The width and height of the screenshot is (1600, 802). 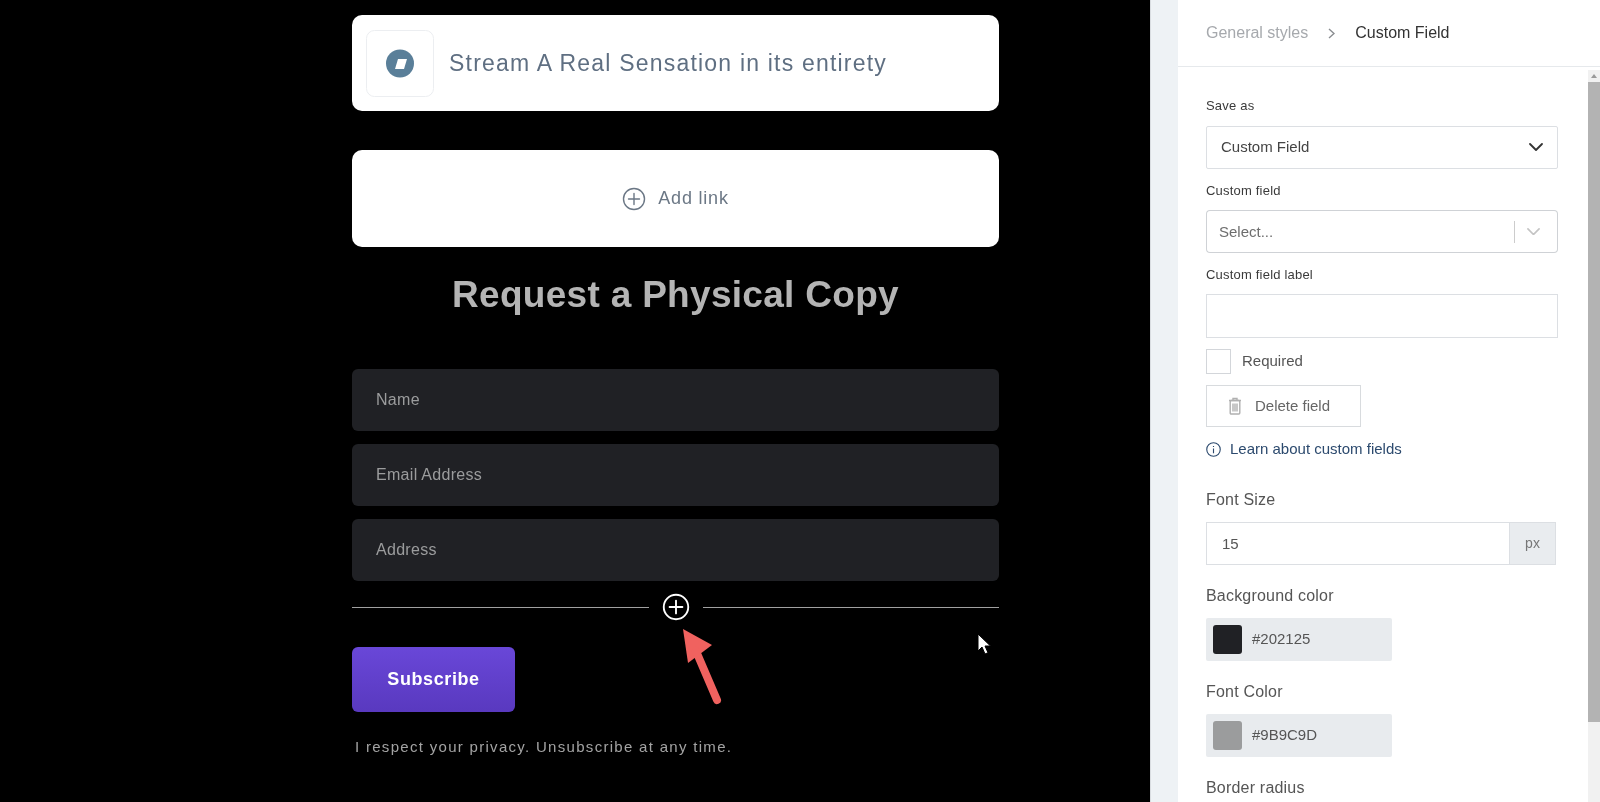 What do you see at coordinates (1270, 596) in the screenshot?
I see `section-label: Background color` at bounding box center [1270, 596].